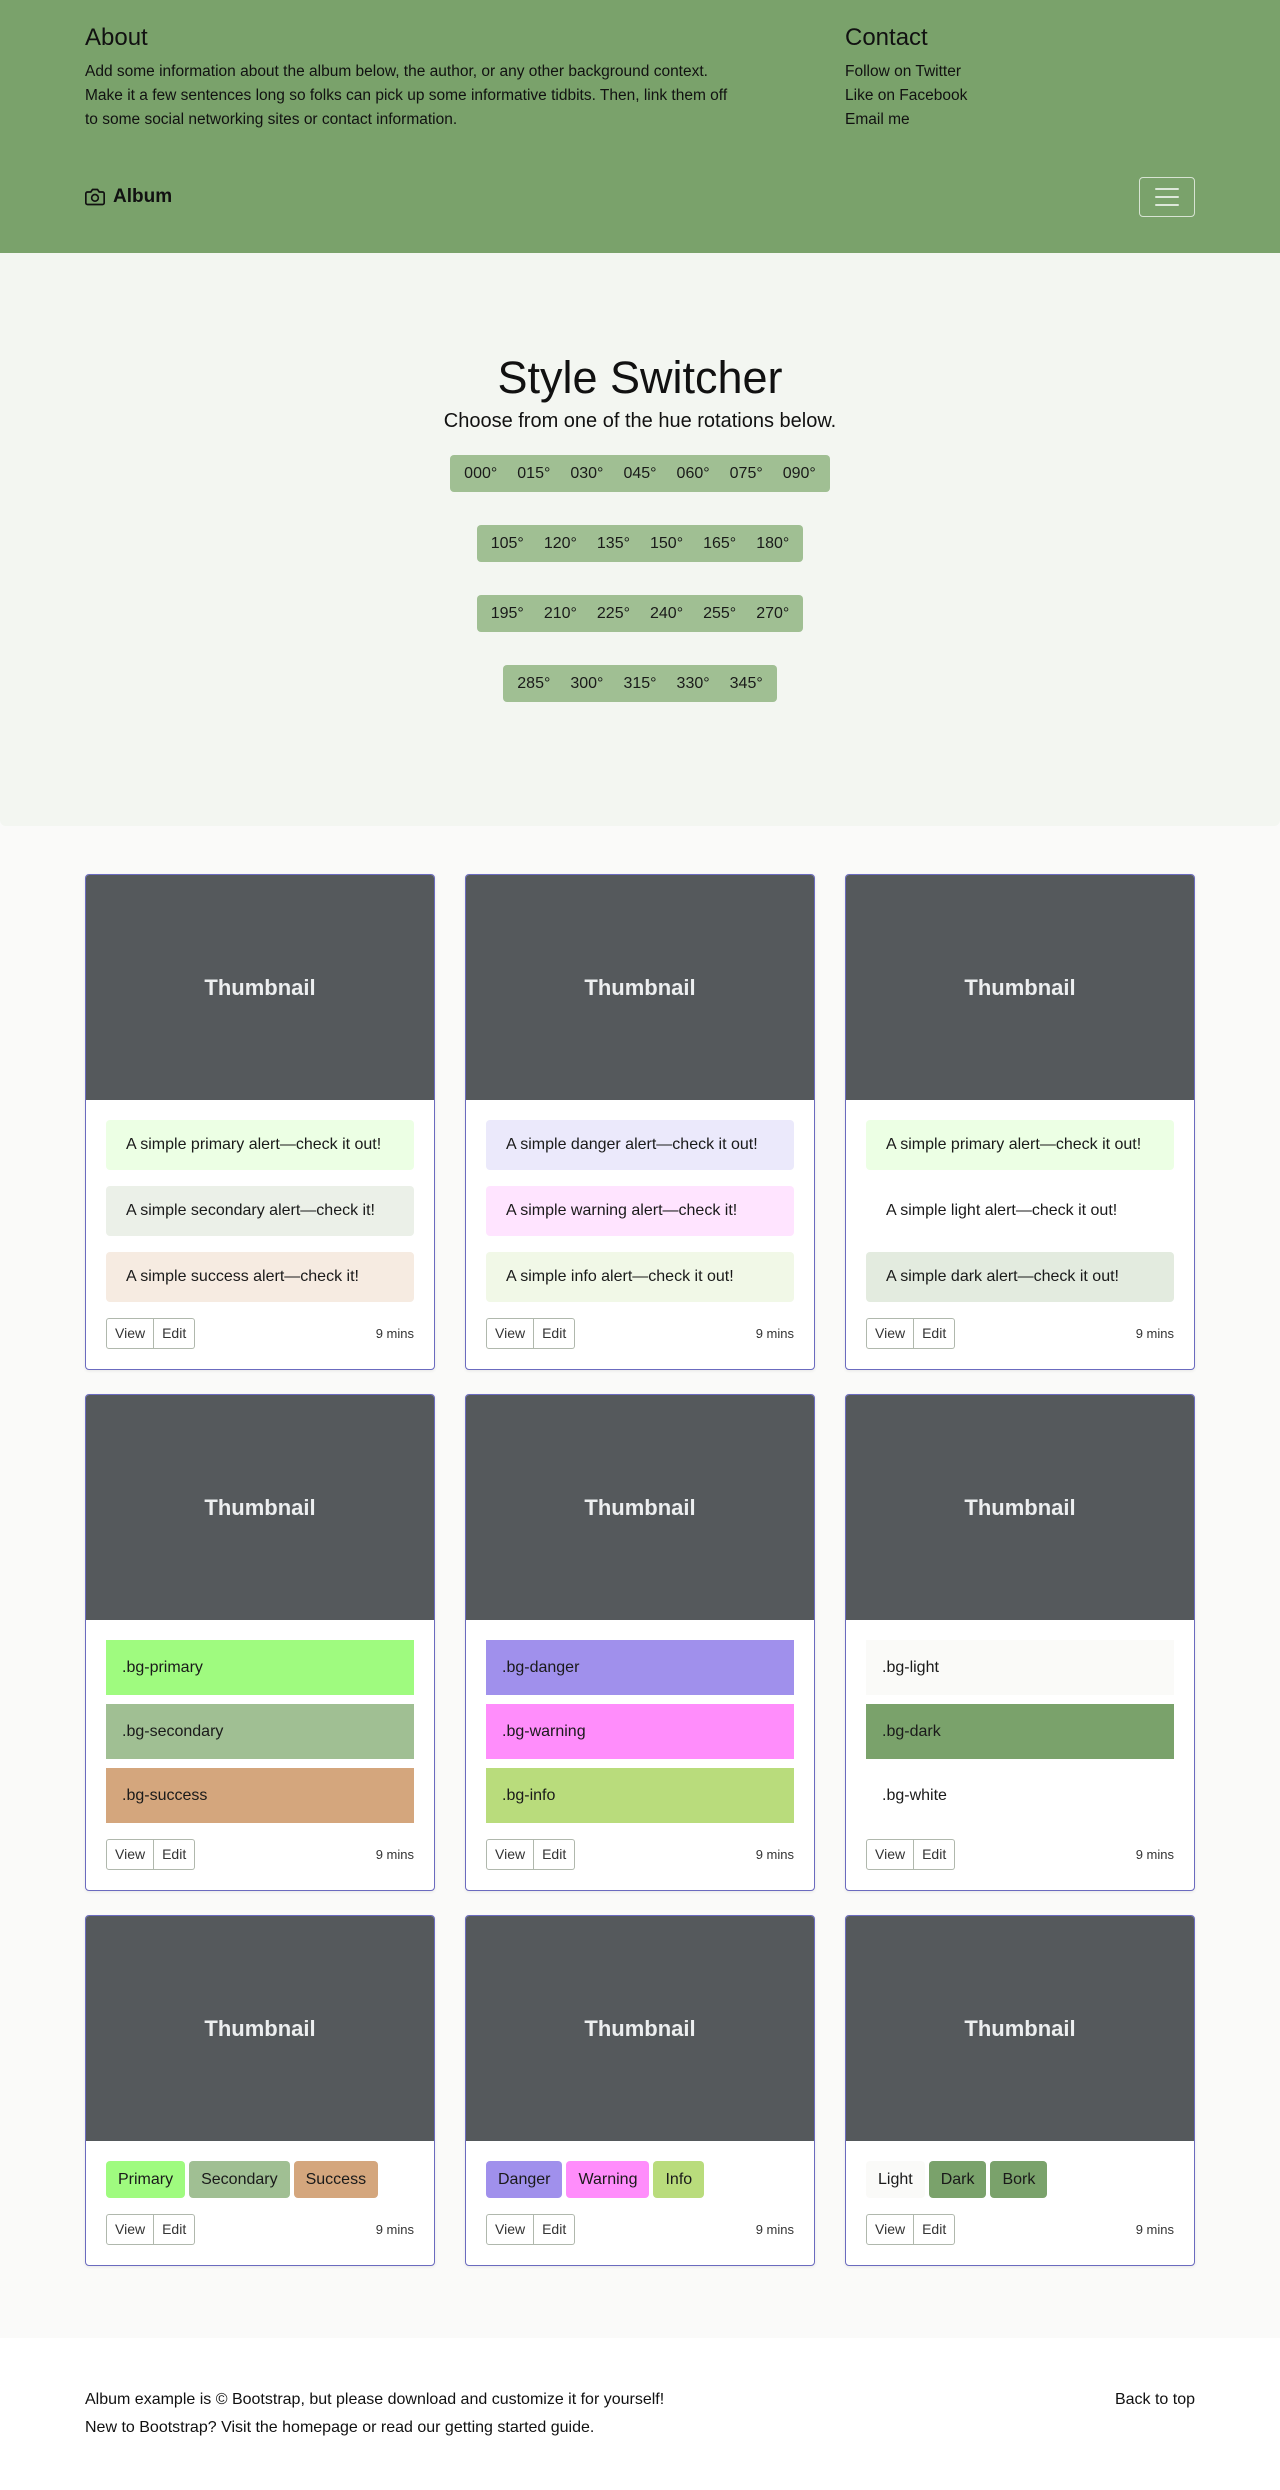  What do you see at coordinates (719, 543) in the screenshot?
I see `hue-button: 165°` at bounding box center [719, 543].